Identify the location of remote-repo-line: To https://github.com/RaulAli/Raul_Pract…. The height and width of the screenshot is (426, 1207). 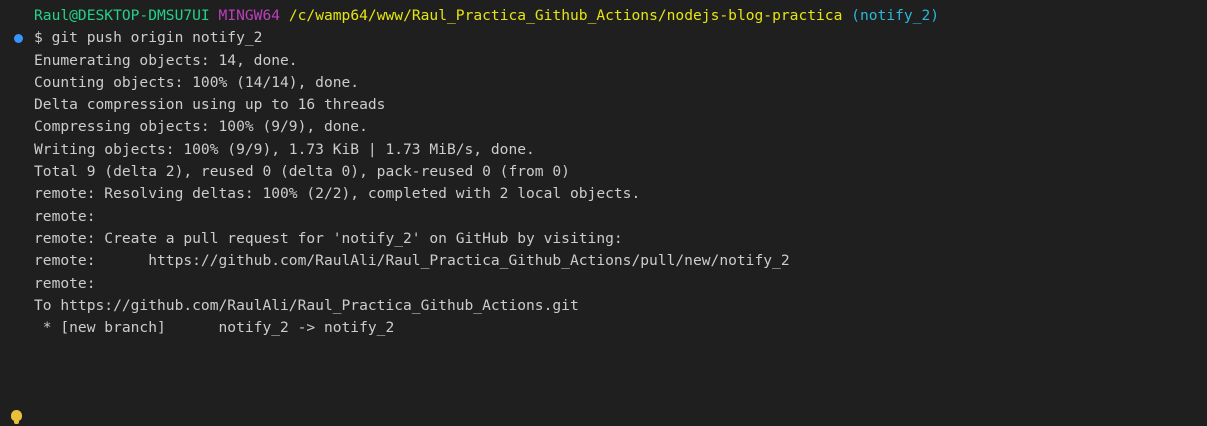
(615, 306).